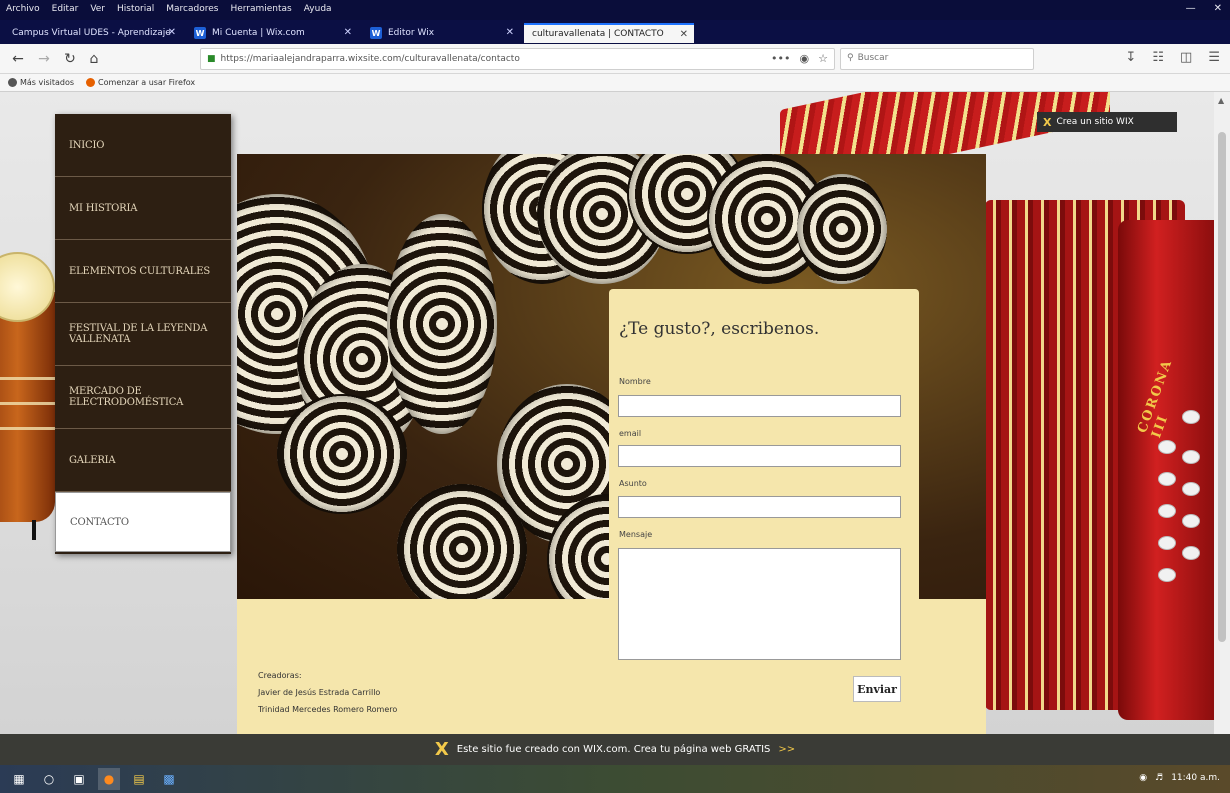 The width and height of the screenshot is (1230, 793). Describe the element at coordinates (27, 402) in the screenshot. I see `drum-image` at that location.